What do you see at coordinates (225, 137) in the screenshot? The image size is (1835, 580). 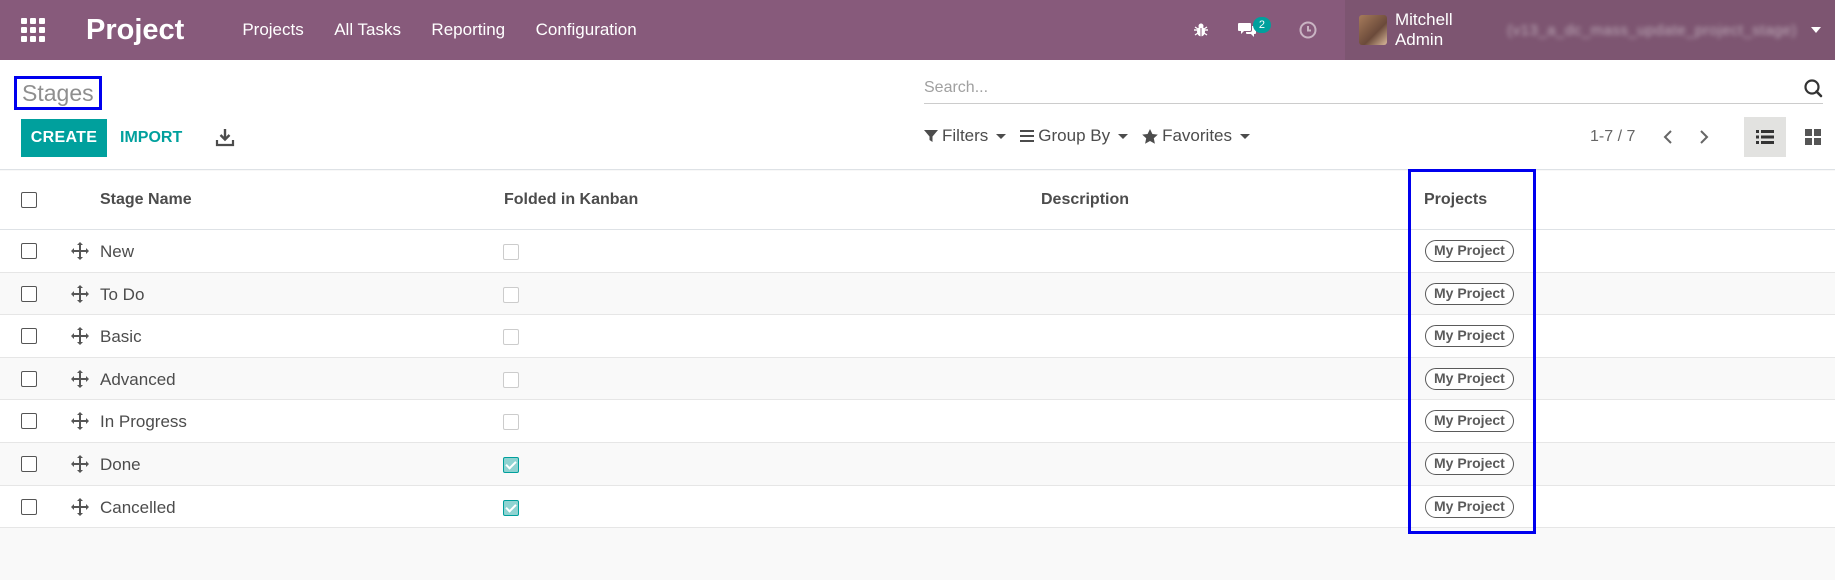 I see `download-icon` at bounding box center [225, 137].